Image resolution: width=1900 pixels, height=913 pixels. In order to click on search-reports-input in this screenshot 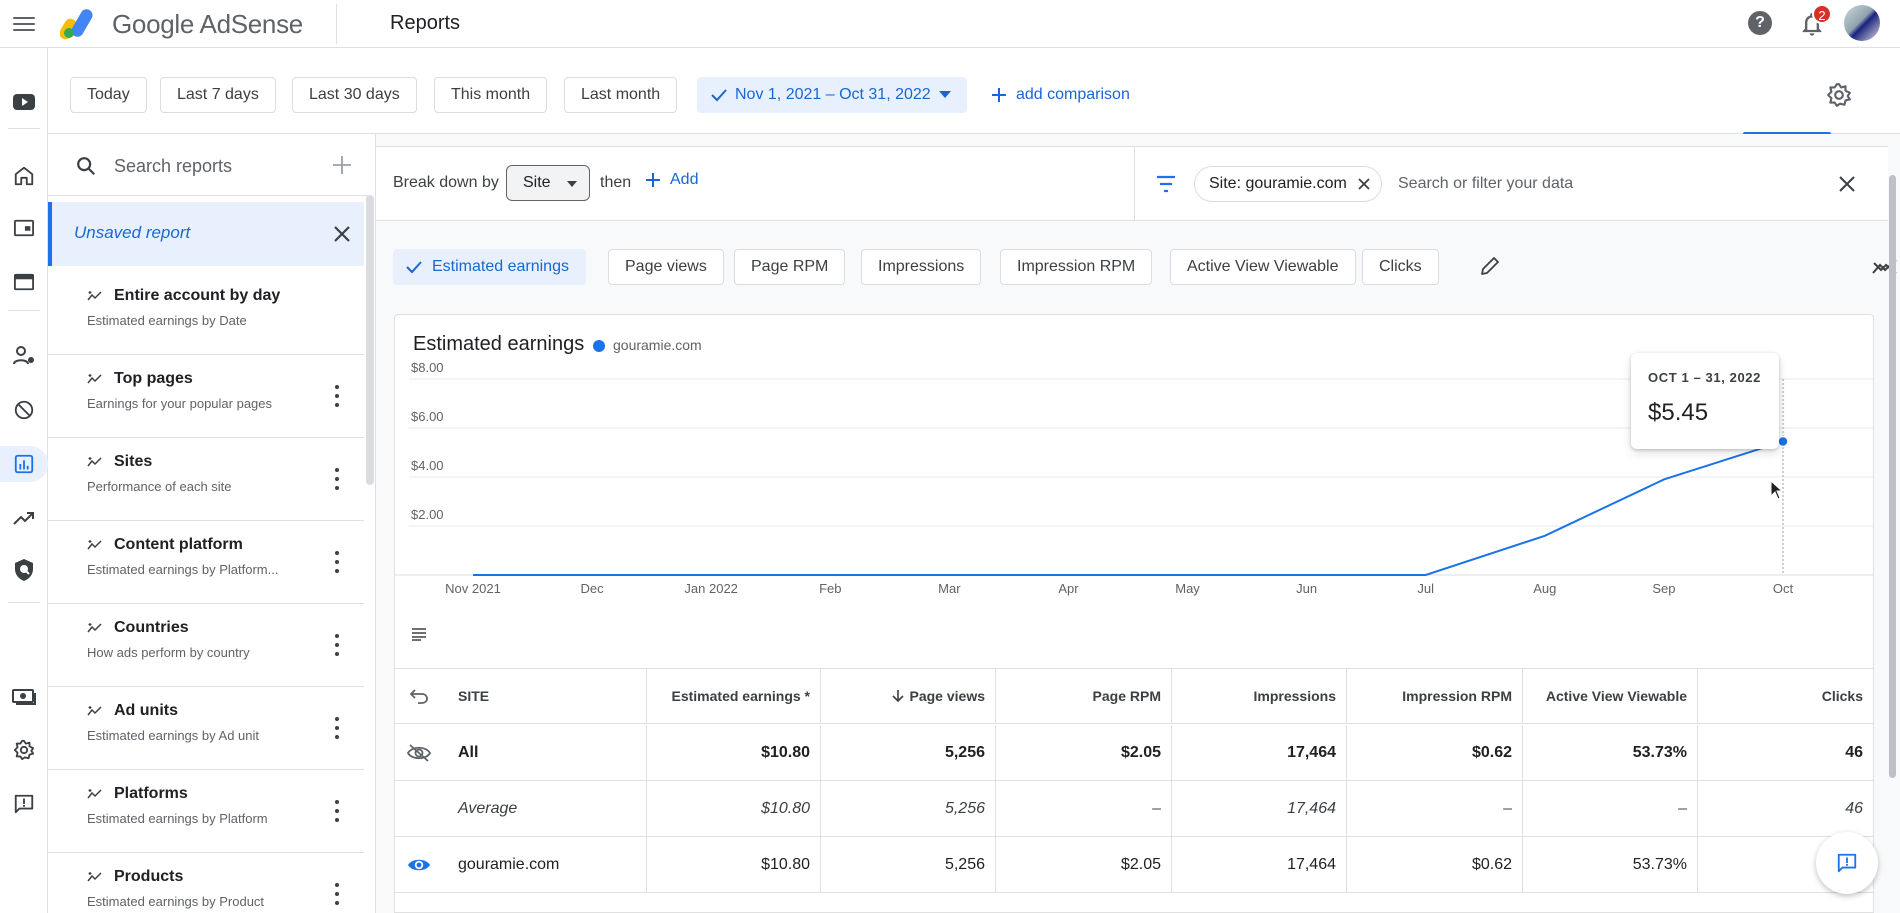, I will do `click(214, 166)`.